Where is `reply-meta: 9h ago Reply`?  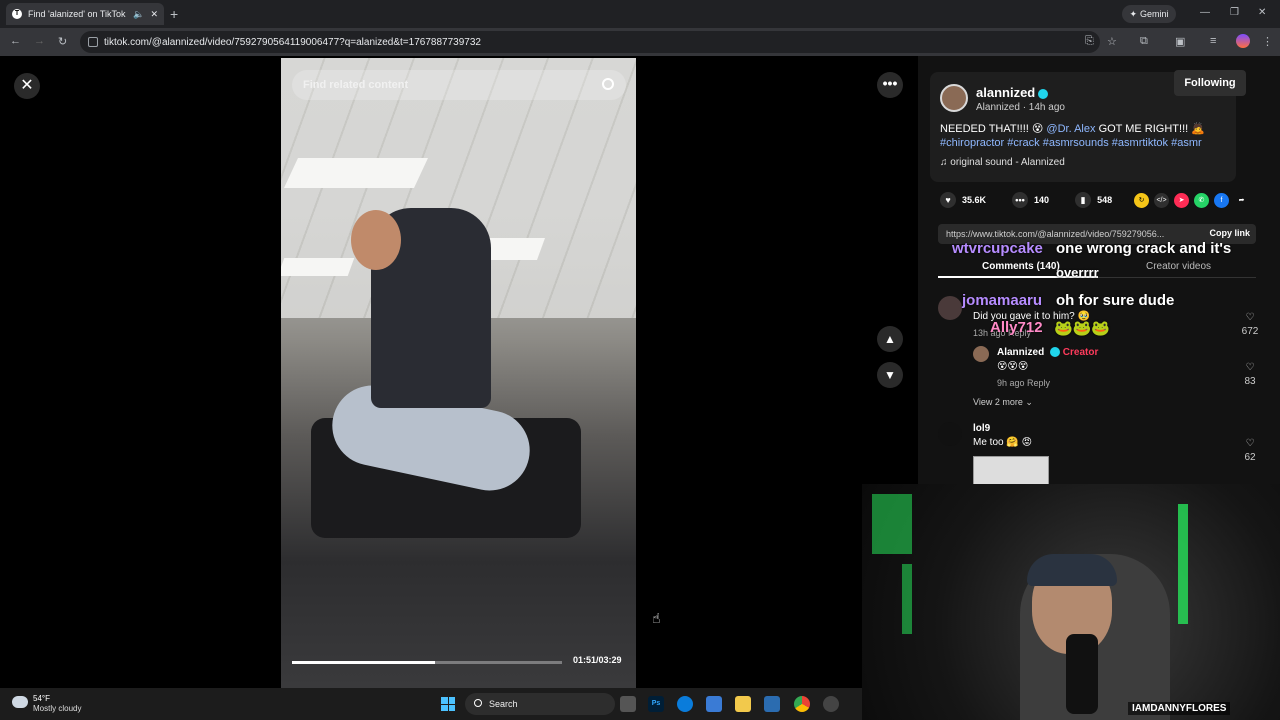 reply-meta: 9h ago Reply is located at coordinates (1023, 383).